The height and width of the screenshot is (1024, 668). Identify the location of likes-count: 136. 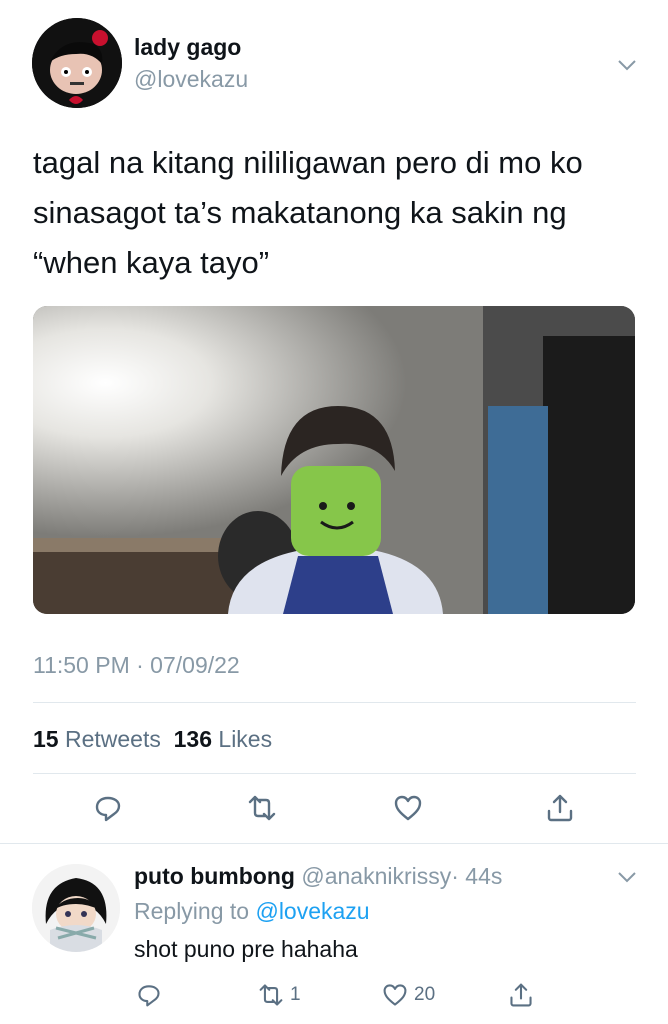
(193, 739).